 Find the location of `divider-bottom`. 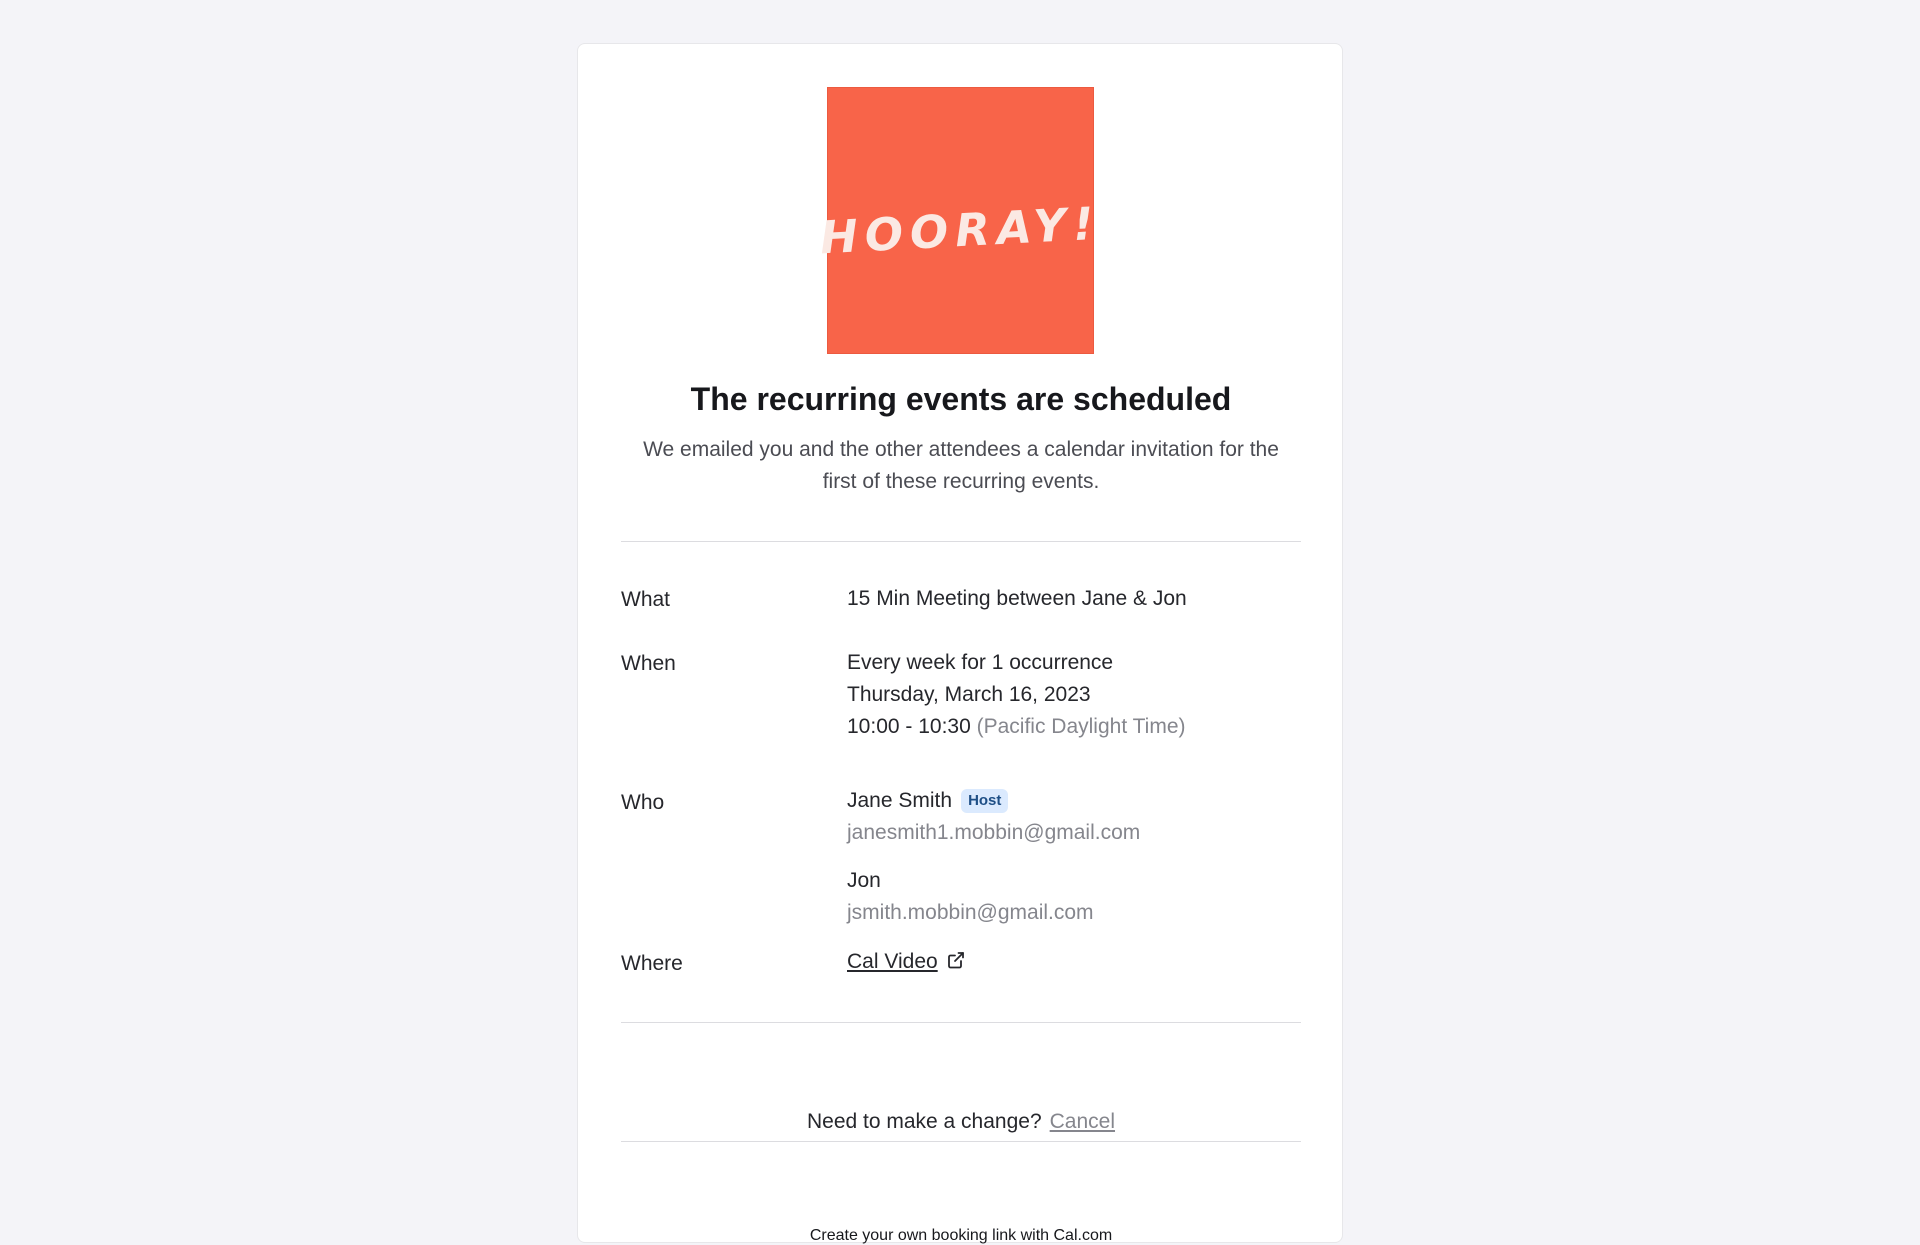

divider-bottom is located at coordinates (961, 1141).